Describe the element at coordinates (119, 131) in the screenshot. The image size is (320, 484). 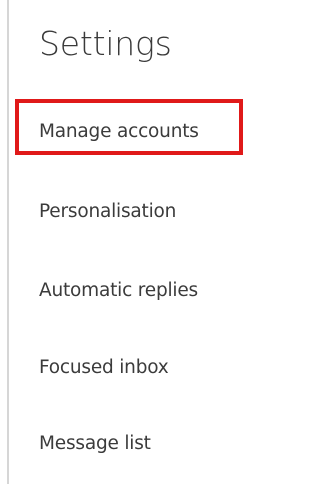
I see `nav-item-manage-accounts: Manage accounts` at that location.